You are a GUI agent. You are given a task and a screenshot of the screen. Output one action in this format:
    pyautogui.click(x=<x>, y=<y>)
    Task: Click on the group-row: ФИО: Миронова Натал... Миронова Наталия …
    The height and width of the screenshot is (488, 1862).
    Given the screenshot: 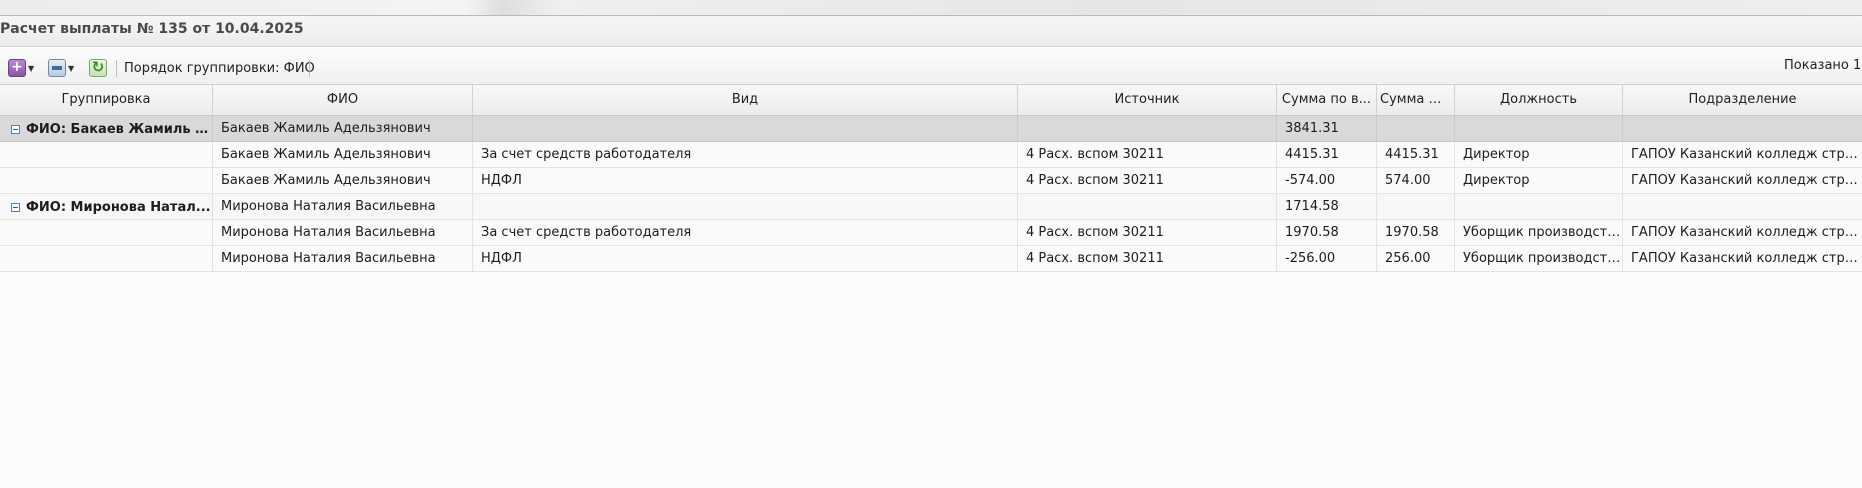 What is the action you would take?
    pyautogui.click(x=931, y=207)
    